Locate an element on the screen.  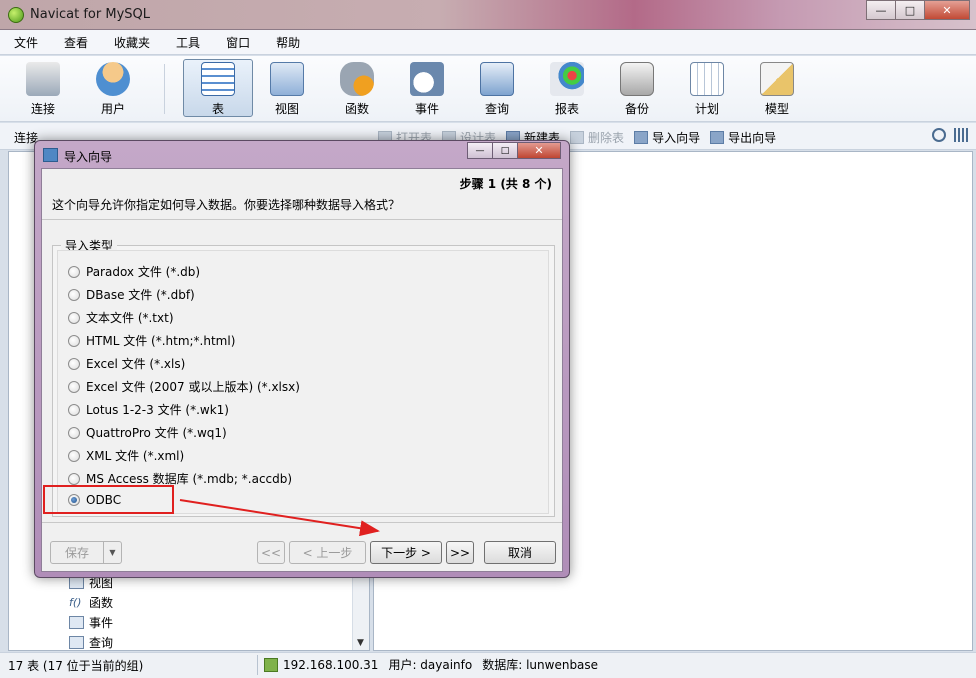
option-xml: XML 文件 (*.xml) is located at coordinates (126, 455).